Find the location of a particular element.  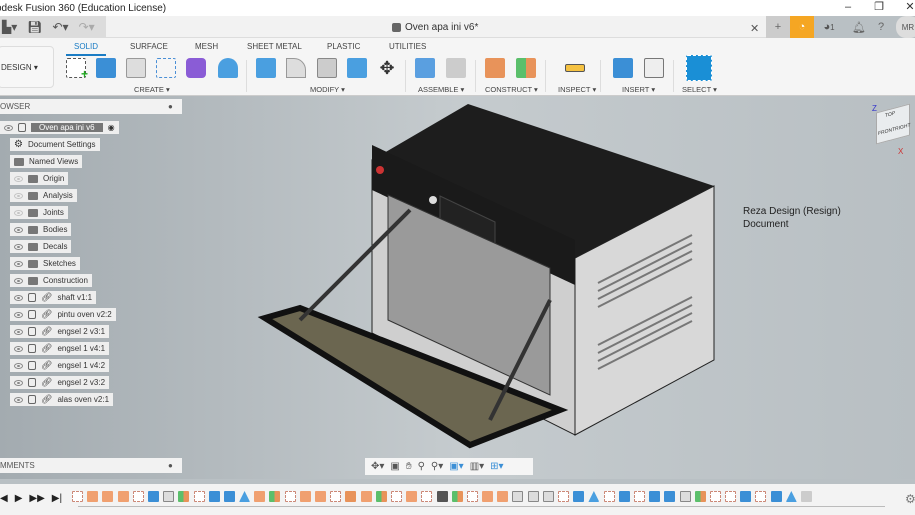

tab-surface: SURFACE is located at coordinates (149, 46).